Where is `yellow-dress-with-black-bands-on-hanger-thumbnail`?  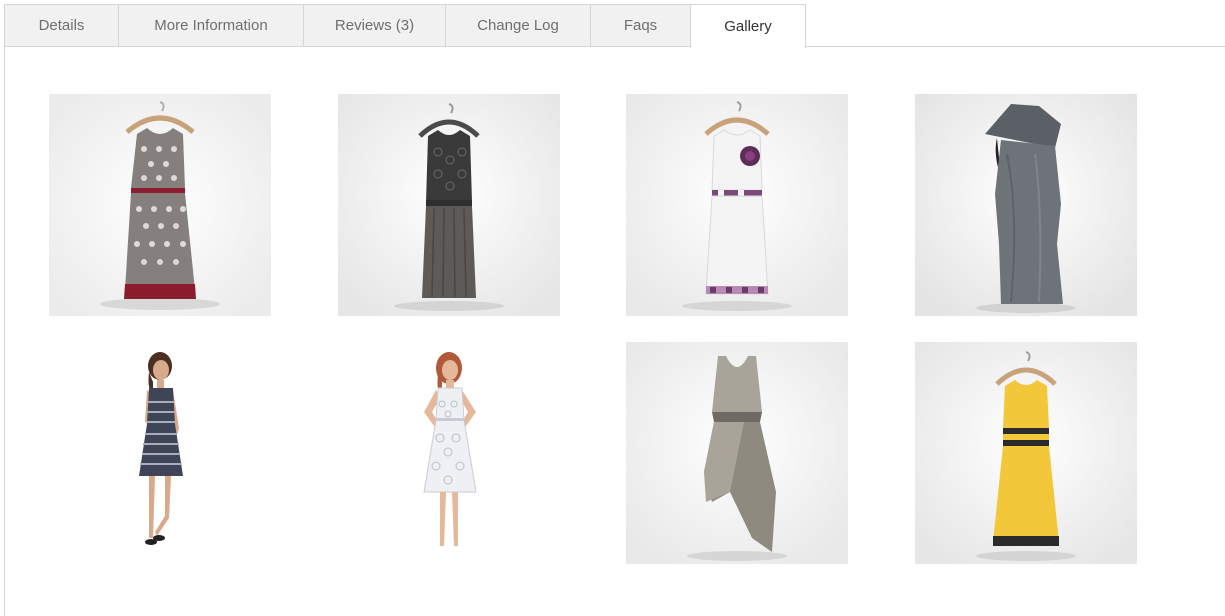 yellow-dress-with-black-bands-on-hanger-thumbnail is located at coordinates (1026, 453).